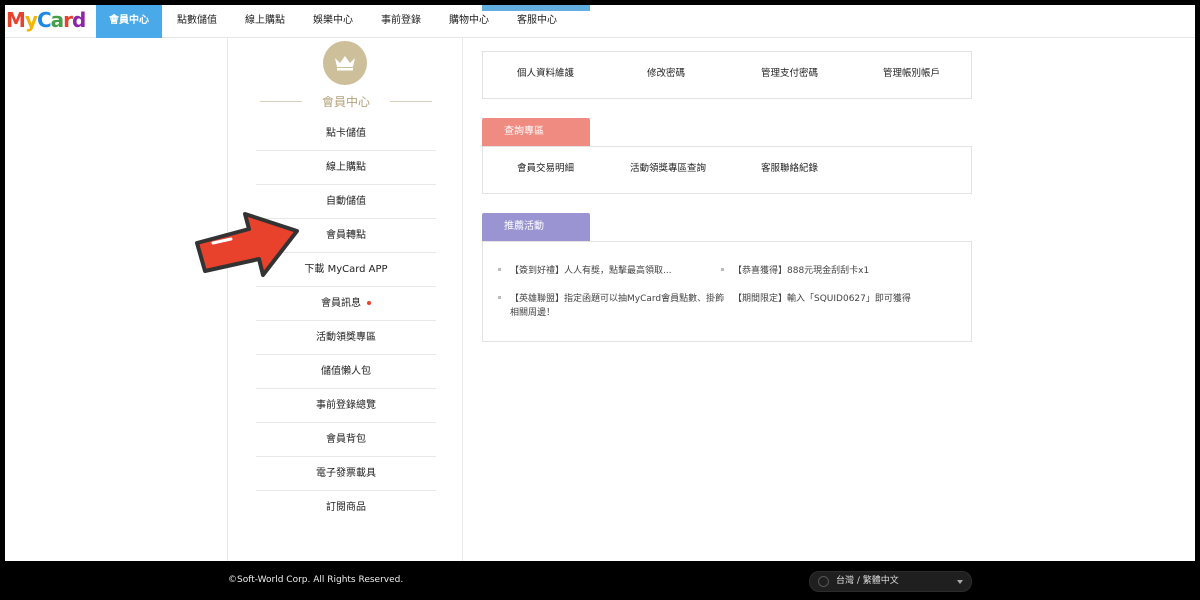 The image size is (1200, 600). What do you see at coordinates (333, 21) in the screenshot?
I see `nav-entertainment: 娛樂中心` at bounding box center [333, 21].